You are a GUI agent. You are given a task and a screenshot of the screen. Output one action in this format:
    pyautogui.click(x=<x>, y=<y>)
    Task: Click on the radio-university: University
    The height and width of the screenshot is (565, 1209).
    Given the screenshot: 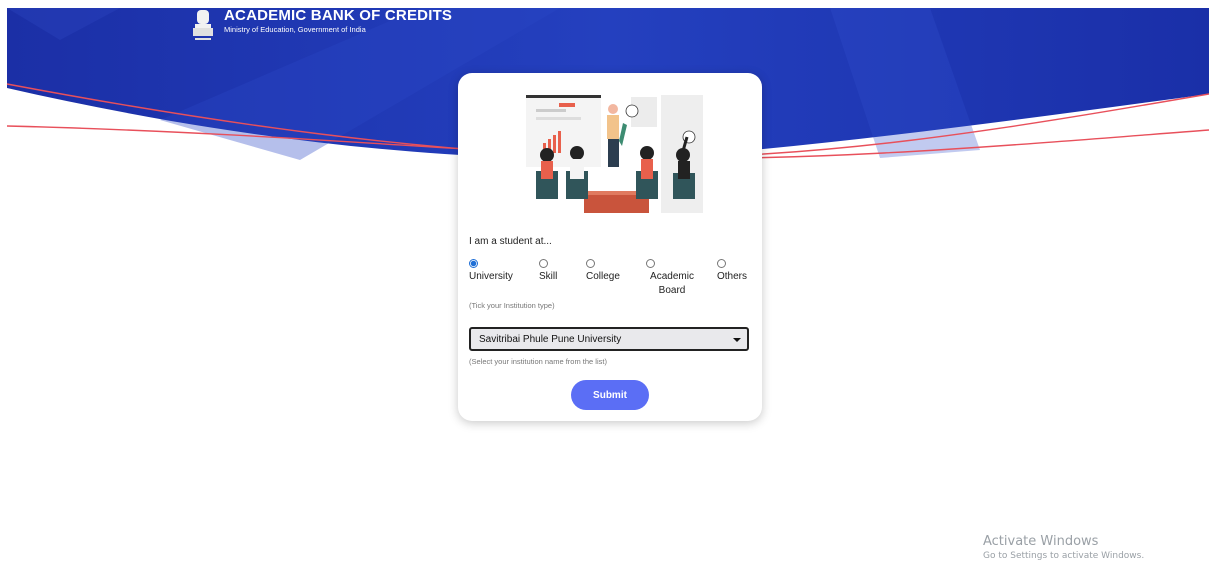 What is the action you would take?
    pyautogui.click(x=491, y=271)
    